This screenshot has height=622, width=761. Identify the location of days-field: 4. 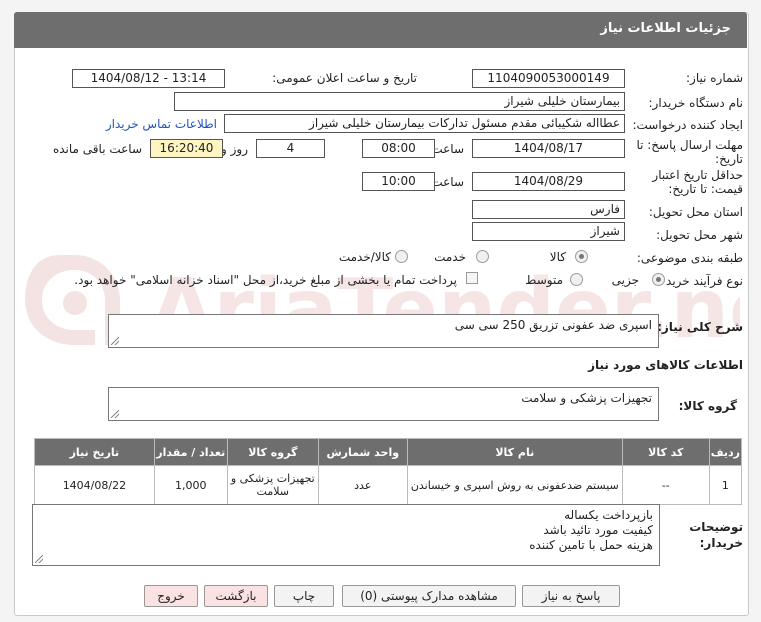
(290, 148).